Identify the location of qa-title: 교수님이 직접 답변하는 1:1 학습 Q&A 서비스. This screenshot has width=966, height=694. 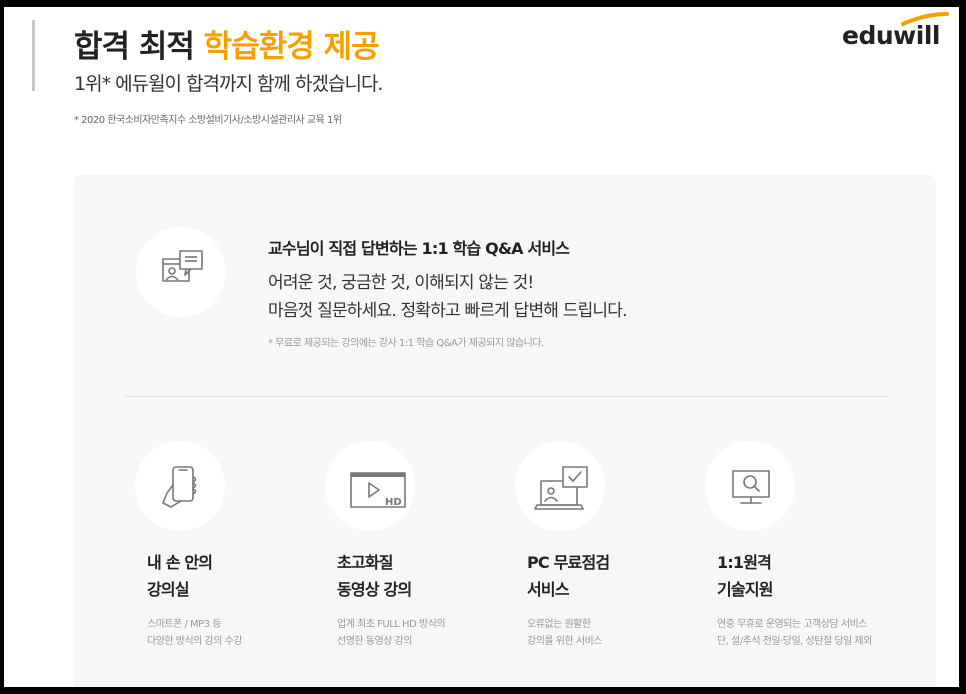
(419, 248).